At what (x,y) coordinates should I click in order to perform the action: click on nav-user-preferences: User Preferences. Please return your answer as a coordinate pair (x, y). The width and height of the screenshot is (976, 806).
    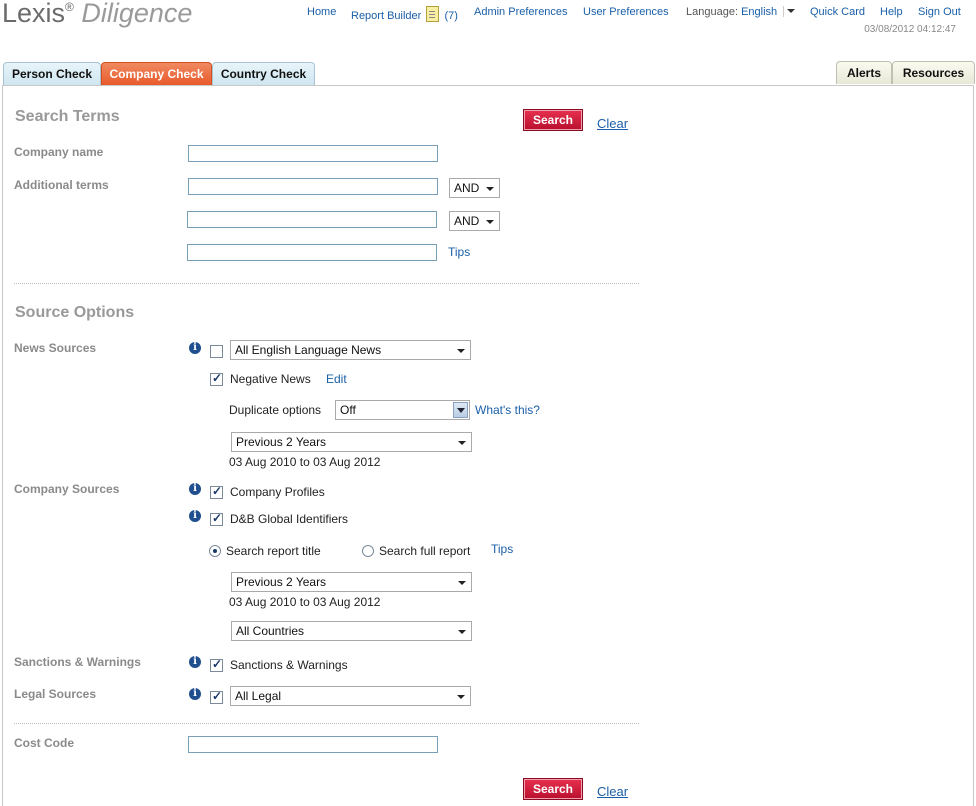
    Looking at the image, I should click on (626, 12).